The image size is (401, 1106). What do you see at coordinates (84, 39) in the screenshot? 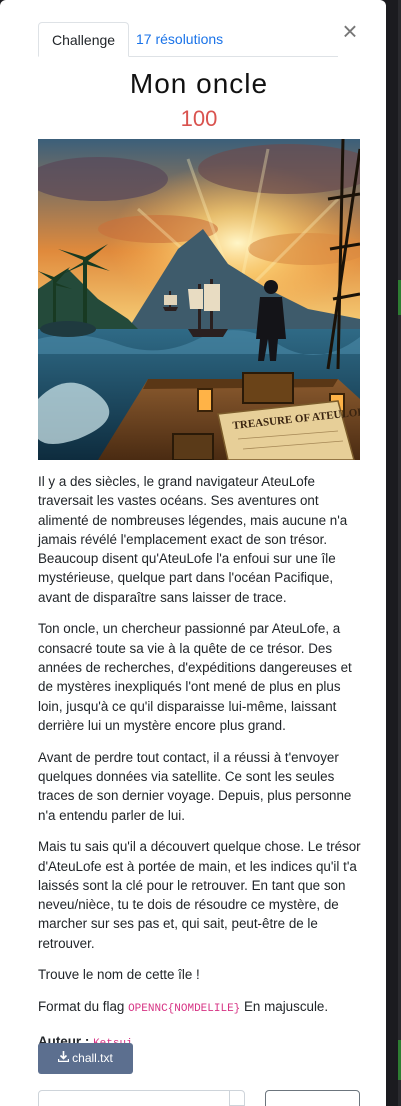
I see `tab-challenge: Challenge` at bounding box center [84, 39].